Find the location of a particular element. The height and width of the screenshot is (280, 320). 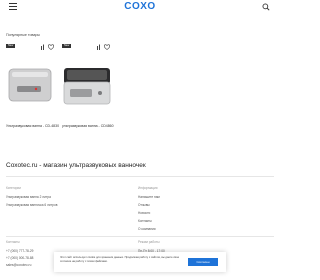

product-title: ультразвуковая ванна - CD4860 is located at coordinates (90, 126).